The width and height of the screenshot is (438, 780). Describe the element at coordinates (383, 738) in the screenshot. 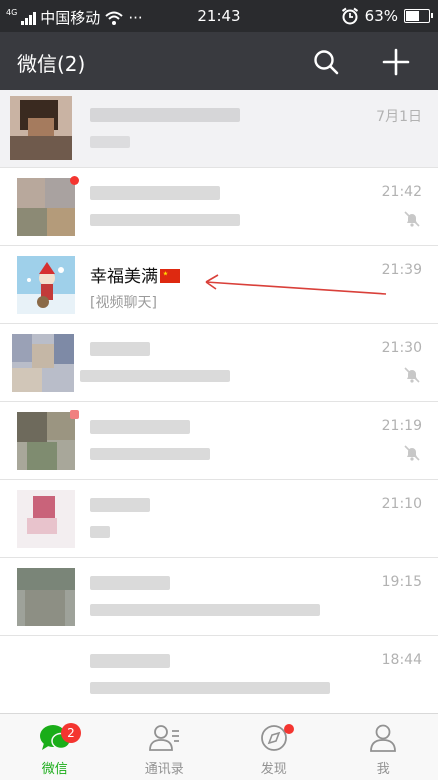

I see `person-icon` at that location.